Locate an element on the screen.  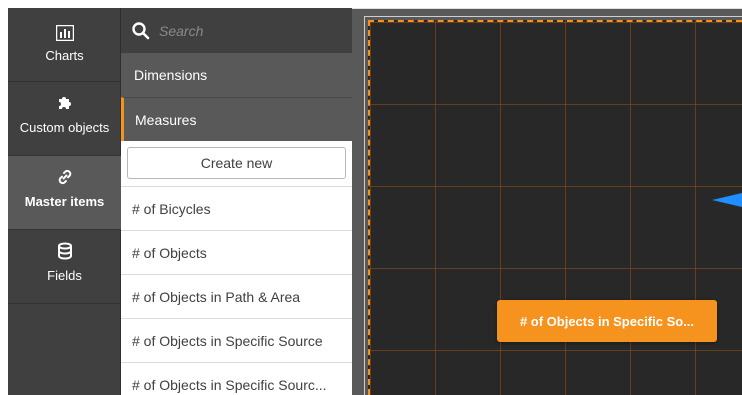
search-input is located at coordinates (249, 30).